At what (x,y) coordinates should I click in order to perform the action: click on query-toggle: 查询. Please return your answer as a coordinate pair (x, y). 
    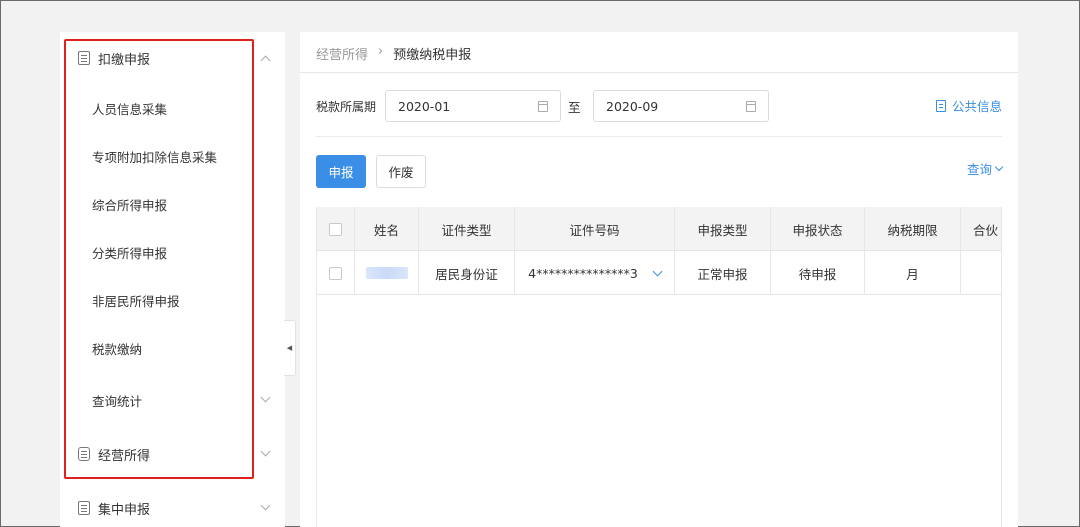
    Looking at the image, I should click on (985, 168).